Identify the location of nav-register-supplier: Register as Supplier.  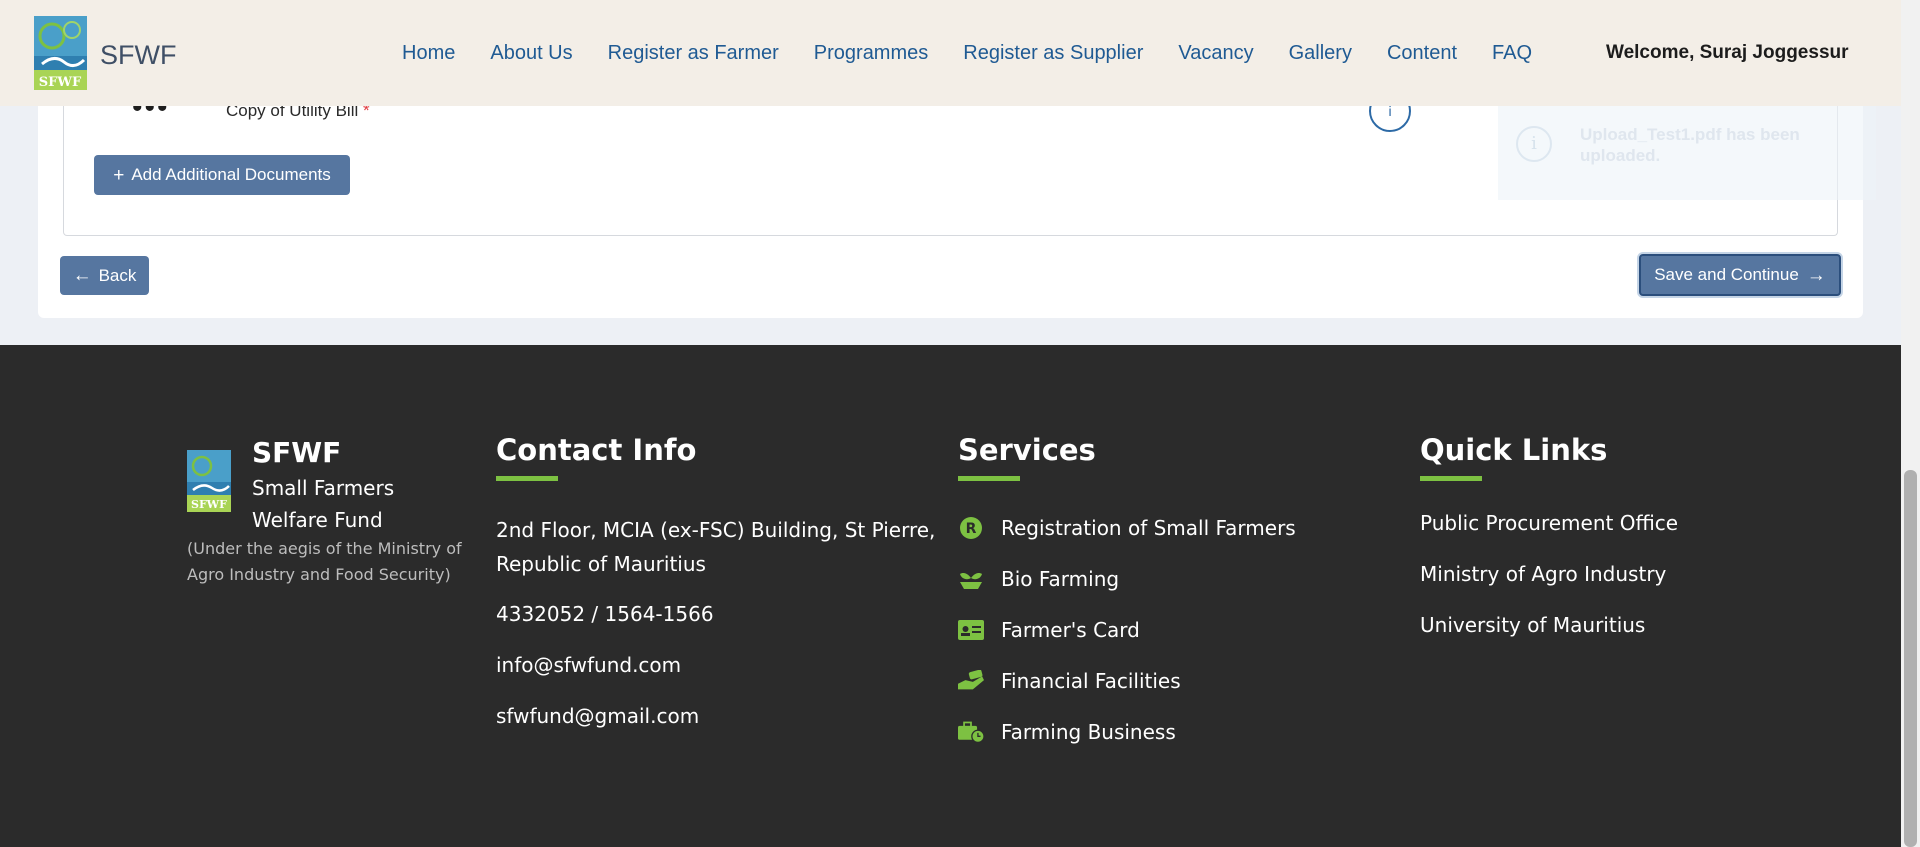
(1053, 53).